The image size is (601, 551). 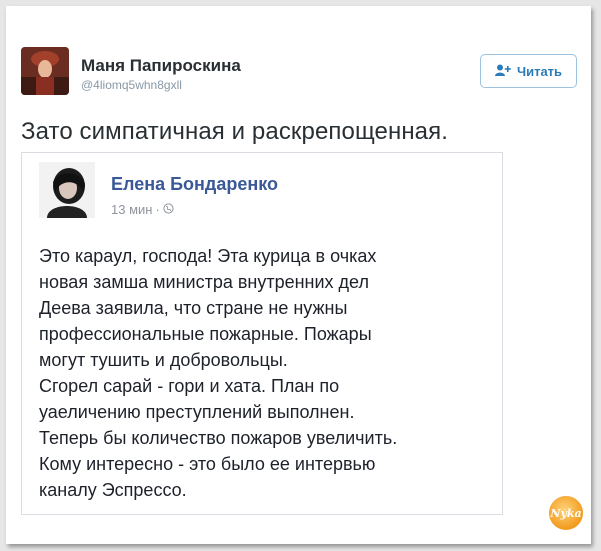 I want to click on watermark-text: Nyka, so click(x=566, y=513).